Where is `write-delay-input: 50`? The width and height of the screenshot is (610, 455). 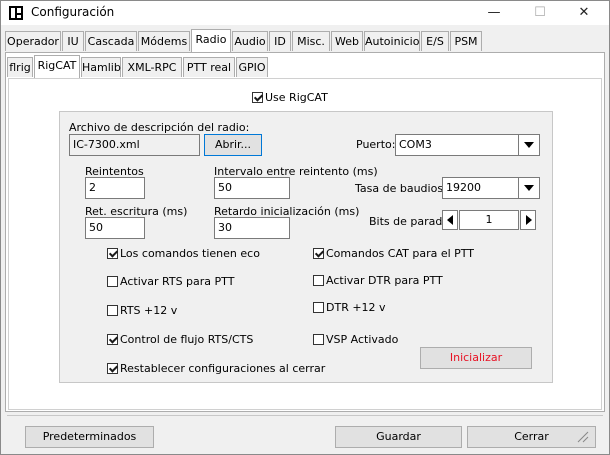
write-delay-input: 50 is located at coordinates (115, 228).